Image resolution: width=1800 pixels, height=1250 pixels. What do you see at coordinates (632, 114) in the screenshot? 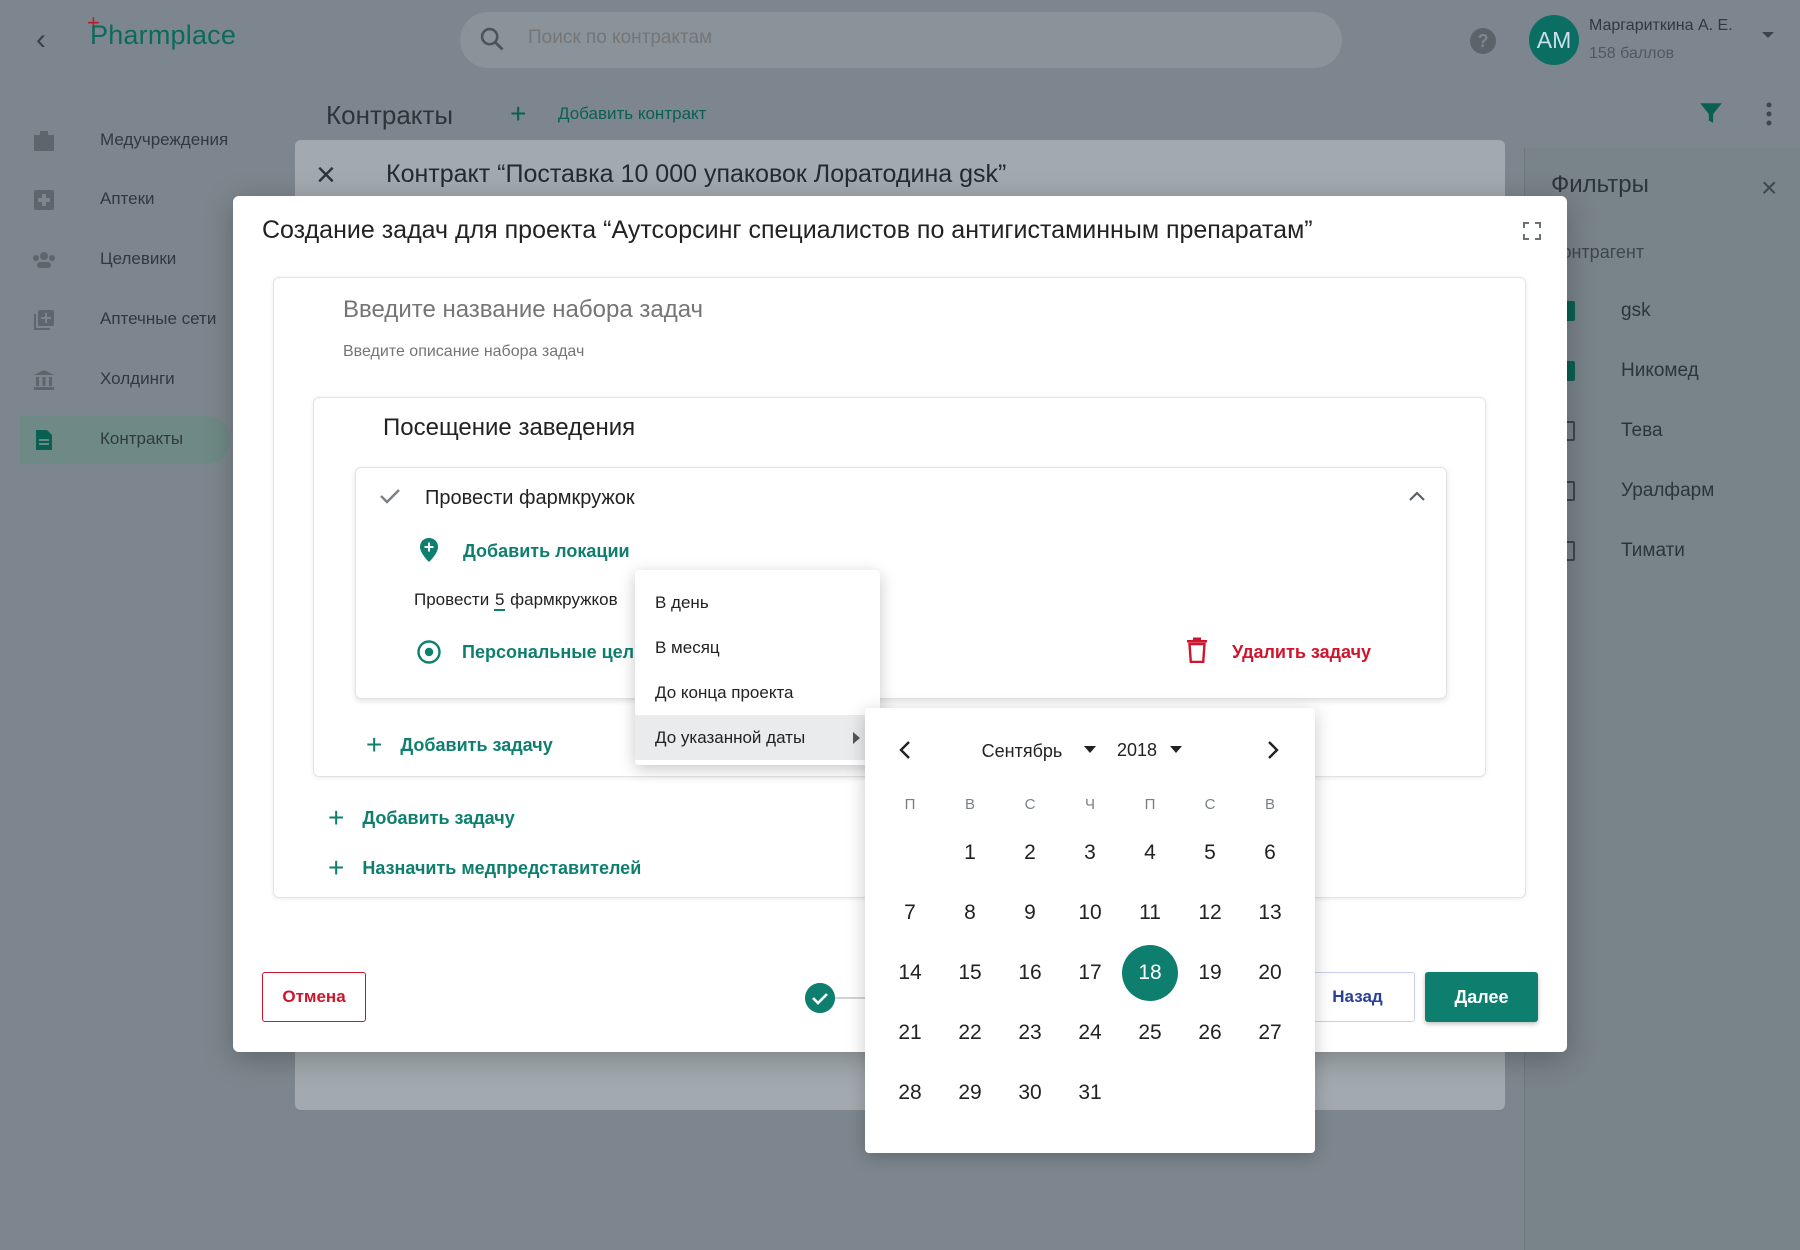
I see `add-contract-button: Добавить контракт` at bounding box center [632, 114].